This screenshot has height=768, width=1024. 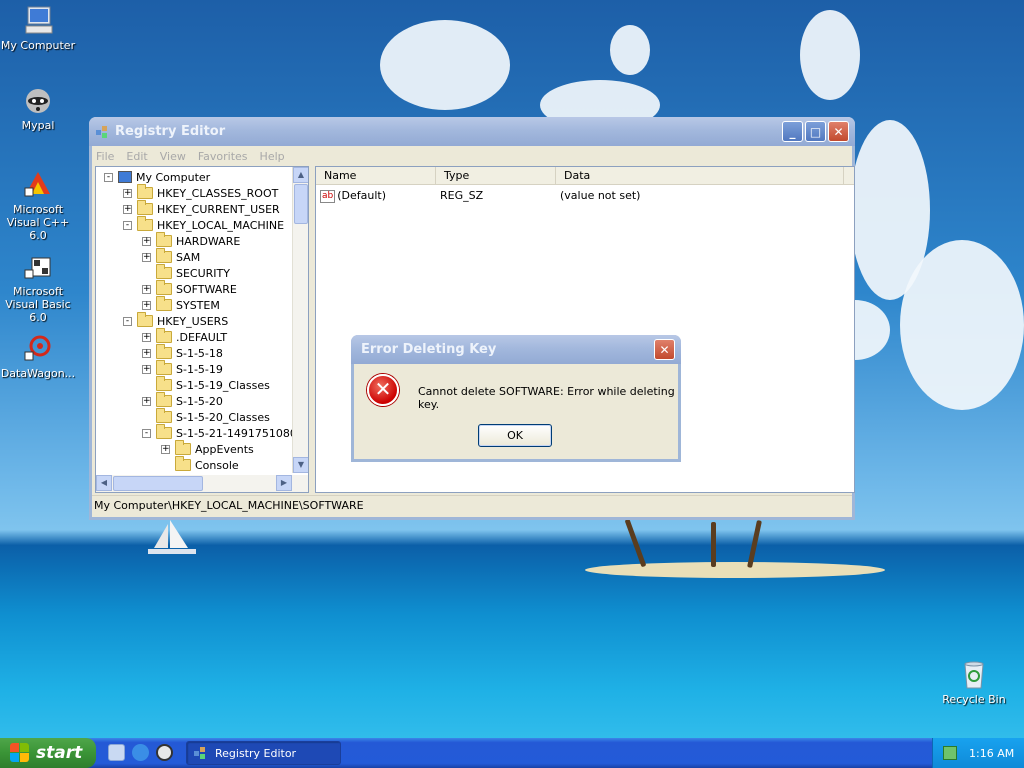 What do you see at coordinates (182, 352) in the screenshot?
I see `tree-node: + S-1-5-18` at bounding box center [182, 352].